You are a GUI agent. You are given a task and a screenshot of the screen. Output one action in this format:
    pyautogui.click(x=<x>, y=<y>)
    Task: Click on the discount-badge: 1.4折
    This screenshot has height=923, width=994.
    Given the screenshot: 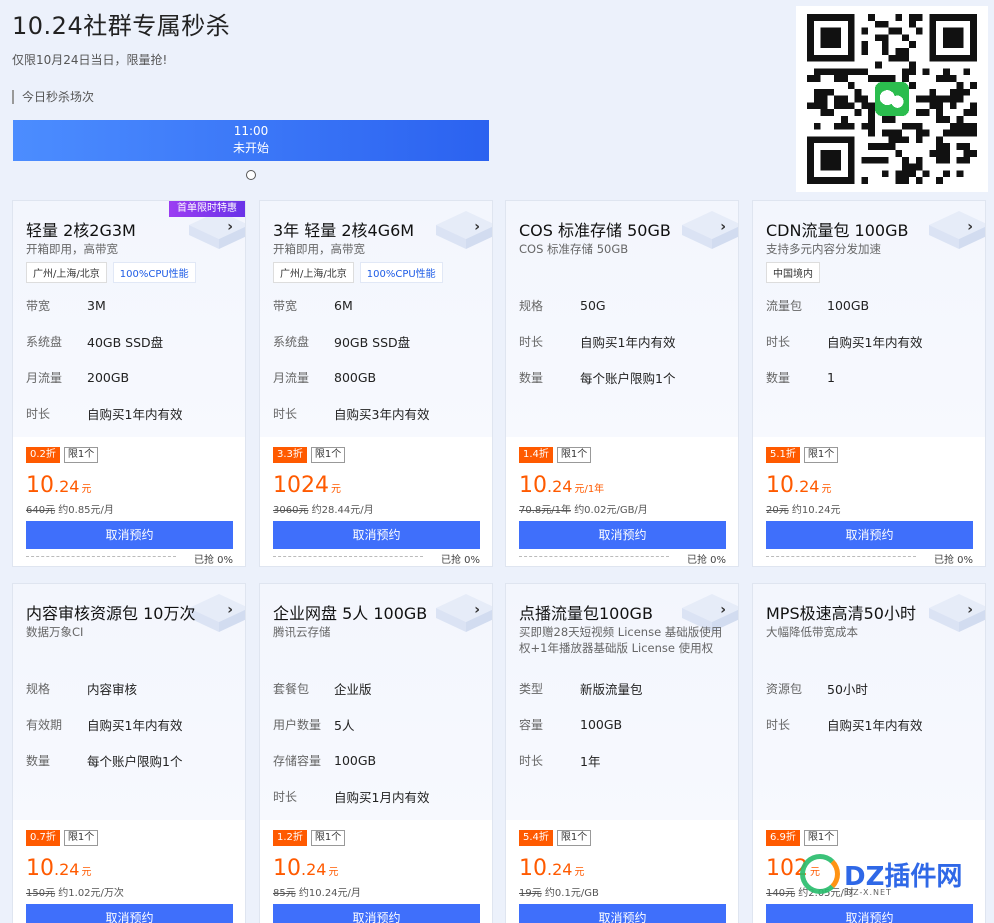 What is the action you would take?
    pyautogui.click(x=536, y=455)
    